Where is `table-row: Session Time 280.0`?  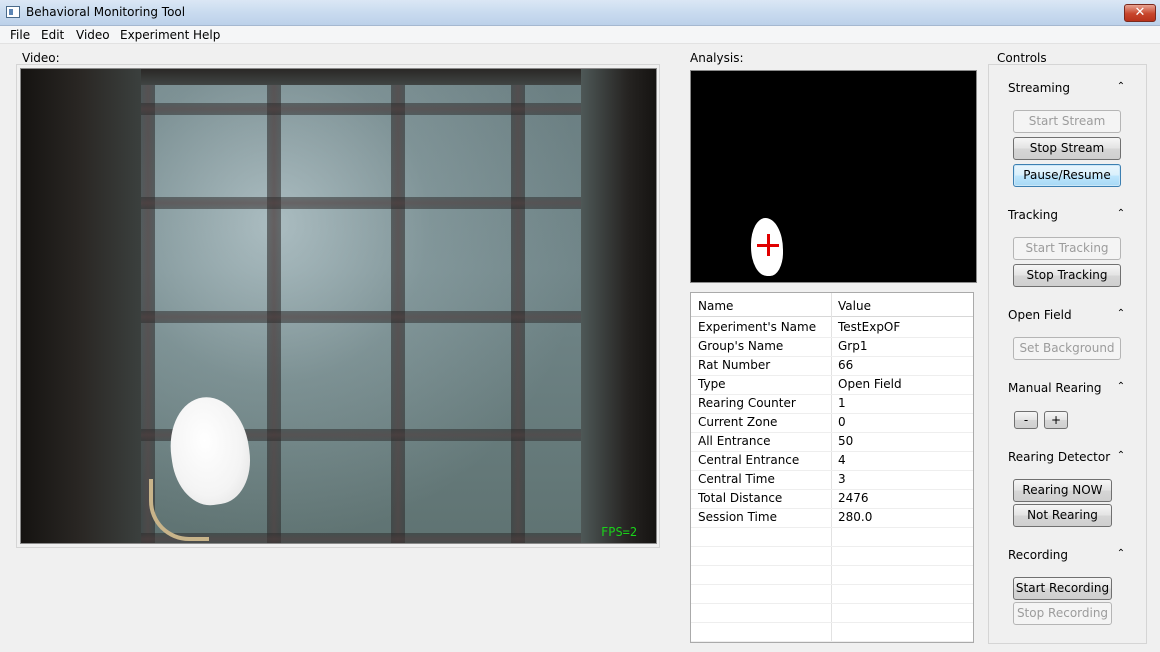 table-row: Session Time 280.0 is located at coordinates (832, 518).